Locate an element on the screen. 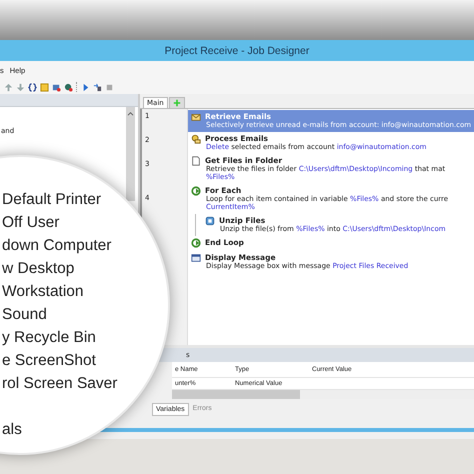  up-arrow-icon is located at coordinates (8, 87).